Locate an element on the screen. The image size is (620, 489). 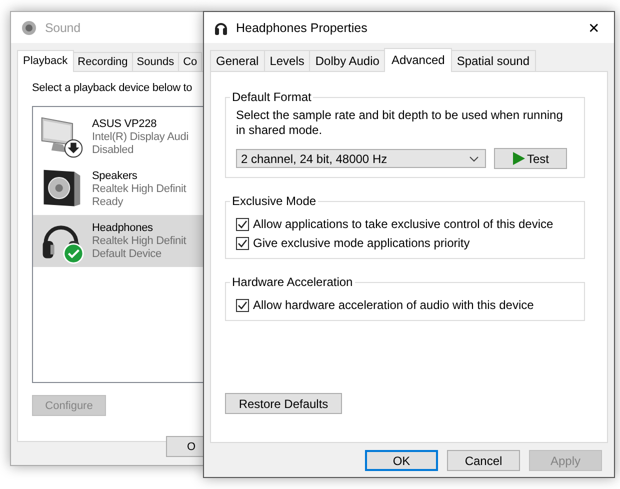
checkbox-label: Allow hardware acceleration of audio with this device is located at coordinates (393, 305).